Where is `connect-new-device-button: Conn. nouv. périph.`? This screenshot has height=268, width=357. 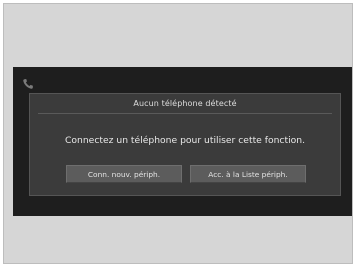
connect-new-device-button: Conn. nouv. périph. is located at coordinates (124, 174).